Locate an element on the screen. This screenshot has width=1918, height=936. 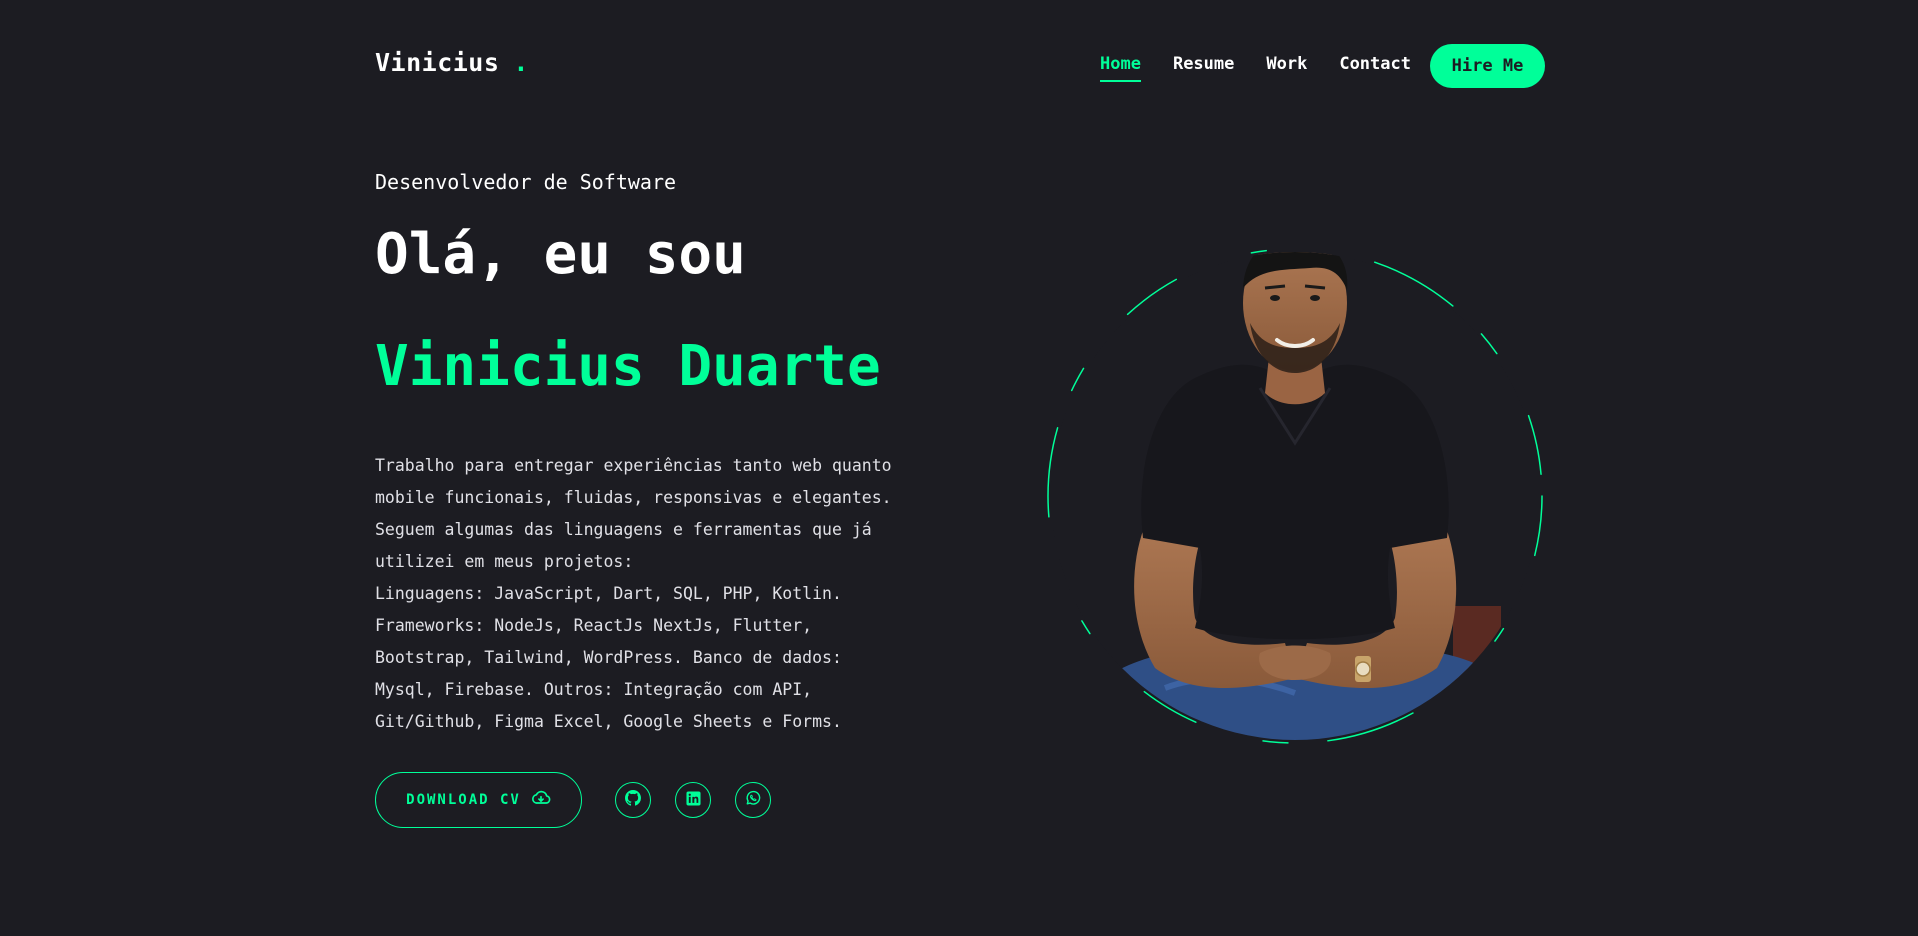
profile-photo-container is located at coordinates (1295, 498).